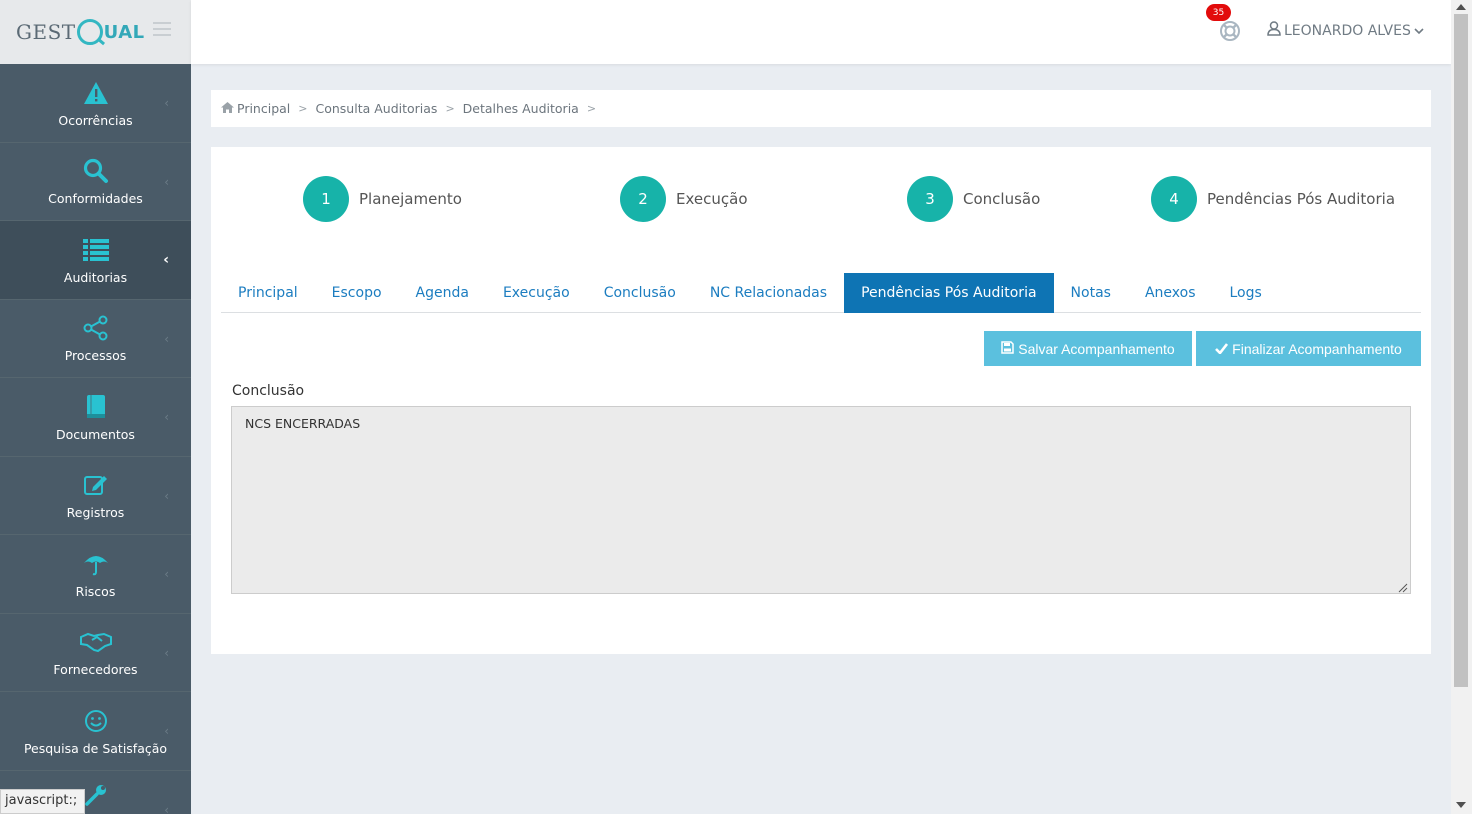 Image resolution: width=1472 pixels, height=814 pixels. I want to click on sidebar-item-processos: Processos ‹, so click(95, 339).